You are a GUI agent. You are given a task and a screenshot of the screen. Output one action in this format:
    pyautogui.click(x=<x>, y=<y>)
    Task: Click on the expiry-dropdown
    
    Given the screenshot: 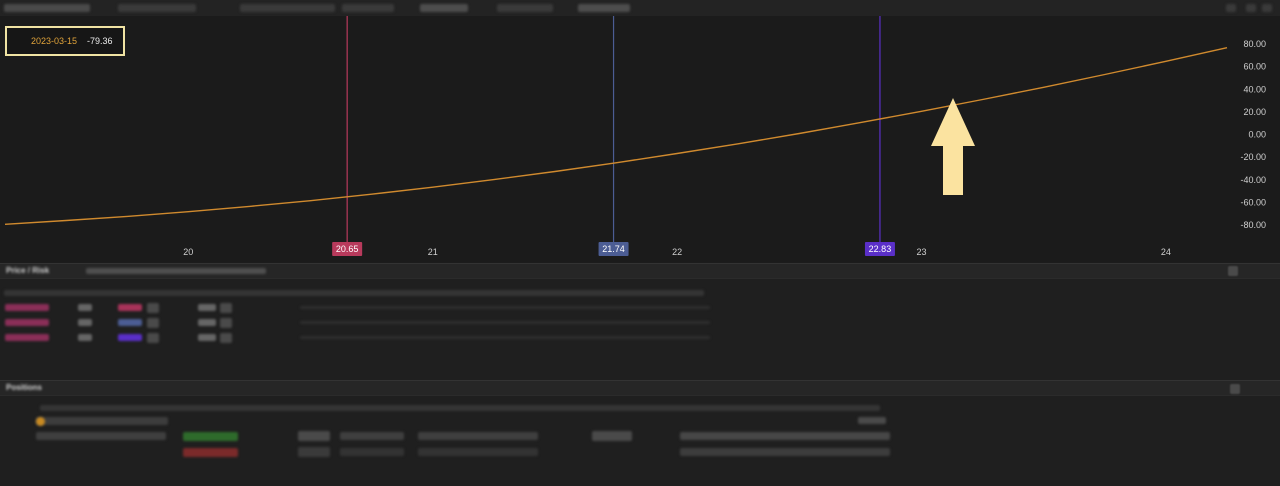 What is the action you would take?
    pyautogui.click(x=372, y=436)
    